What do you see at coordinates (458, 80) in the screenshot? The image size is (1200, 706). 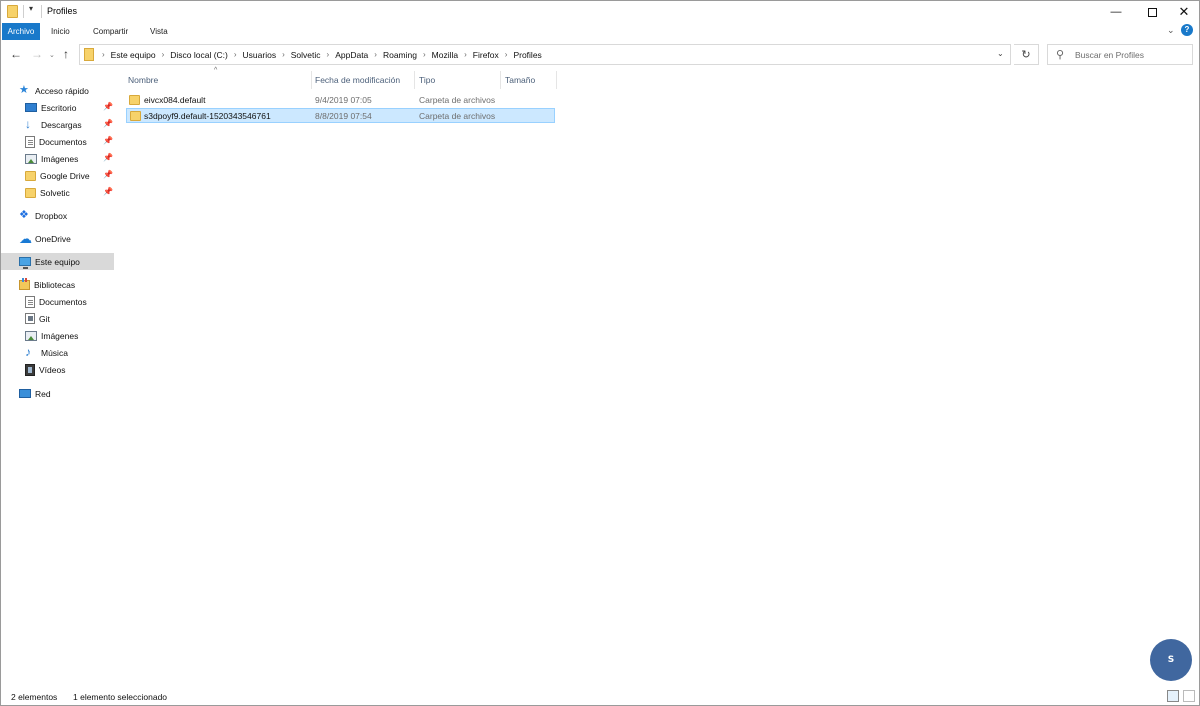 I see `column-header-tipo: Tipo` at bounding box center [458, 80].